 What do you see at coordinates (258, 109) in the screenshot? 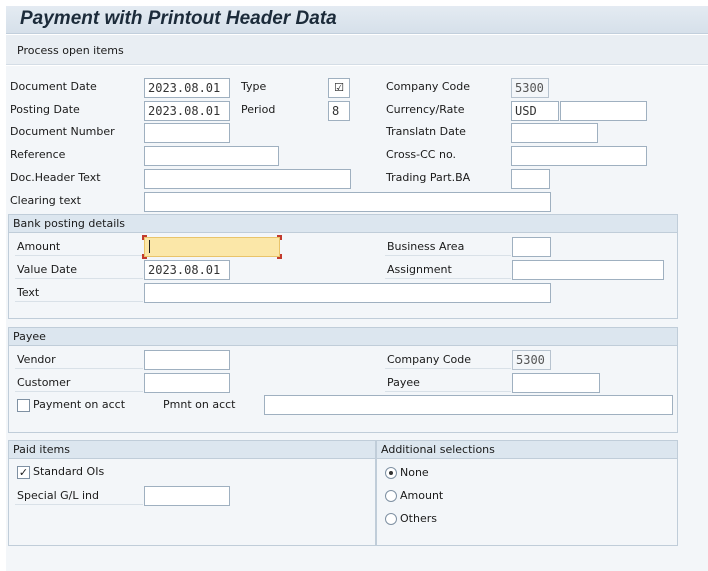
I see `period-label: Period` at bounding box center [258, 109].